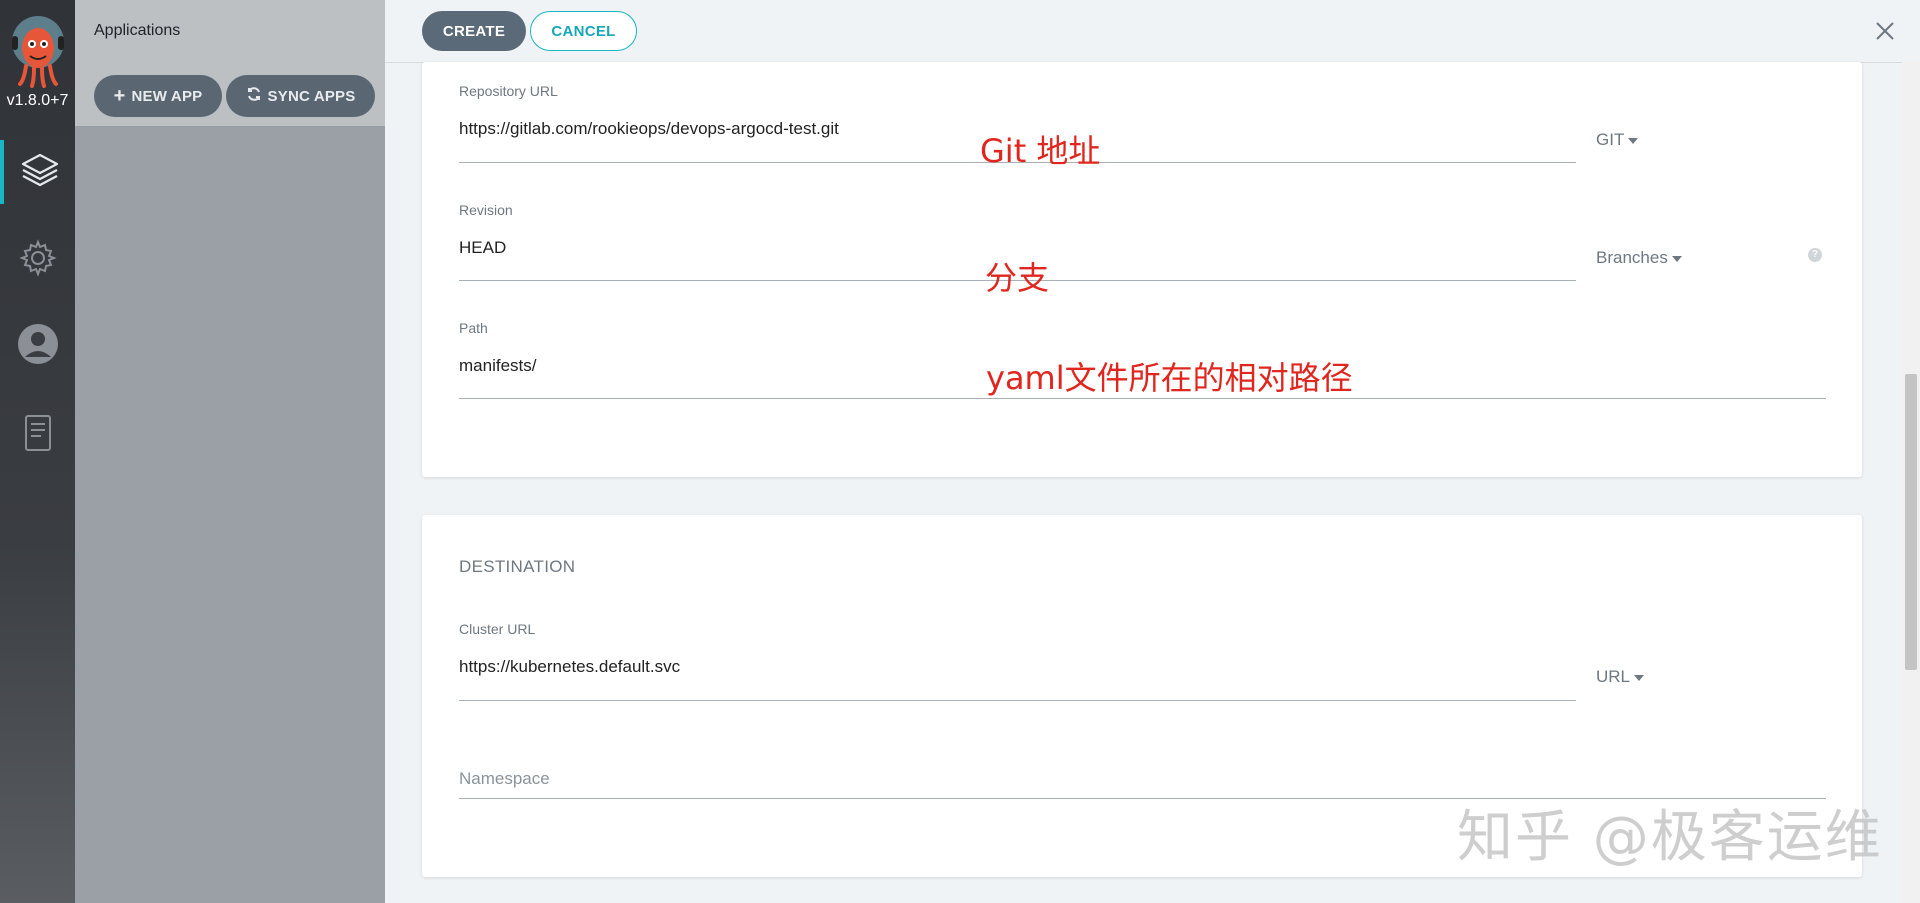 The height and width of the screenshot is (903, 1920). Describe the element at coordinates (1017, 278) in the screenshot. I see `annotation-branch: 分支` at that location.